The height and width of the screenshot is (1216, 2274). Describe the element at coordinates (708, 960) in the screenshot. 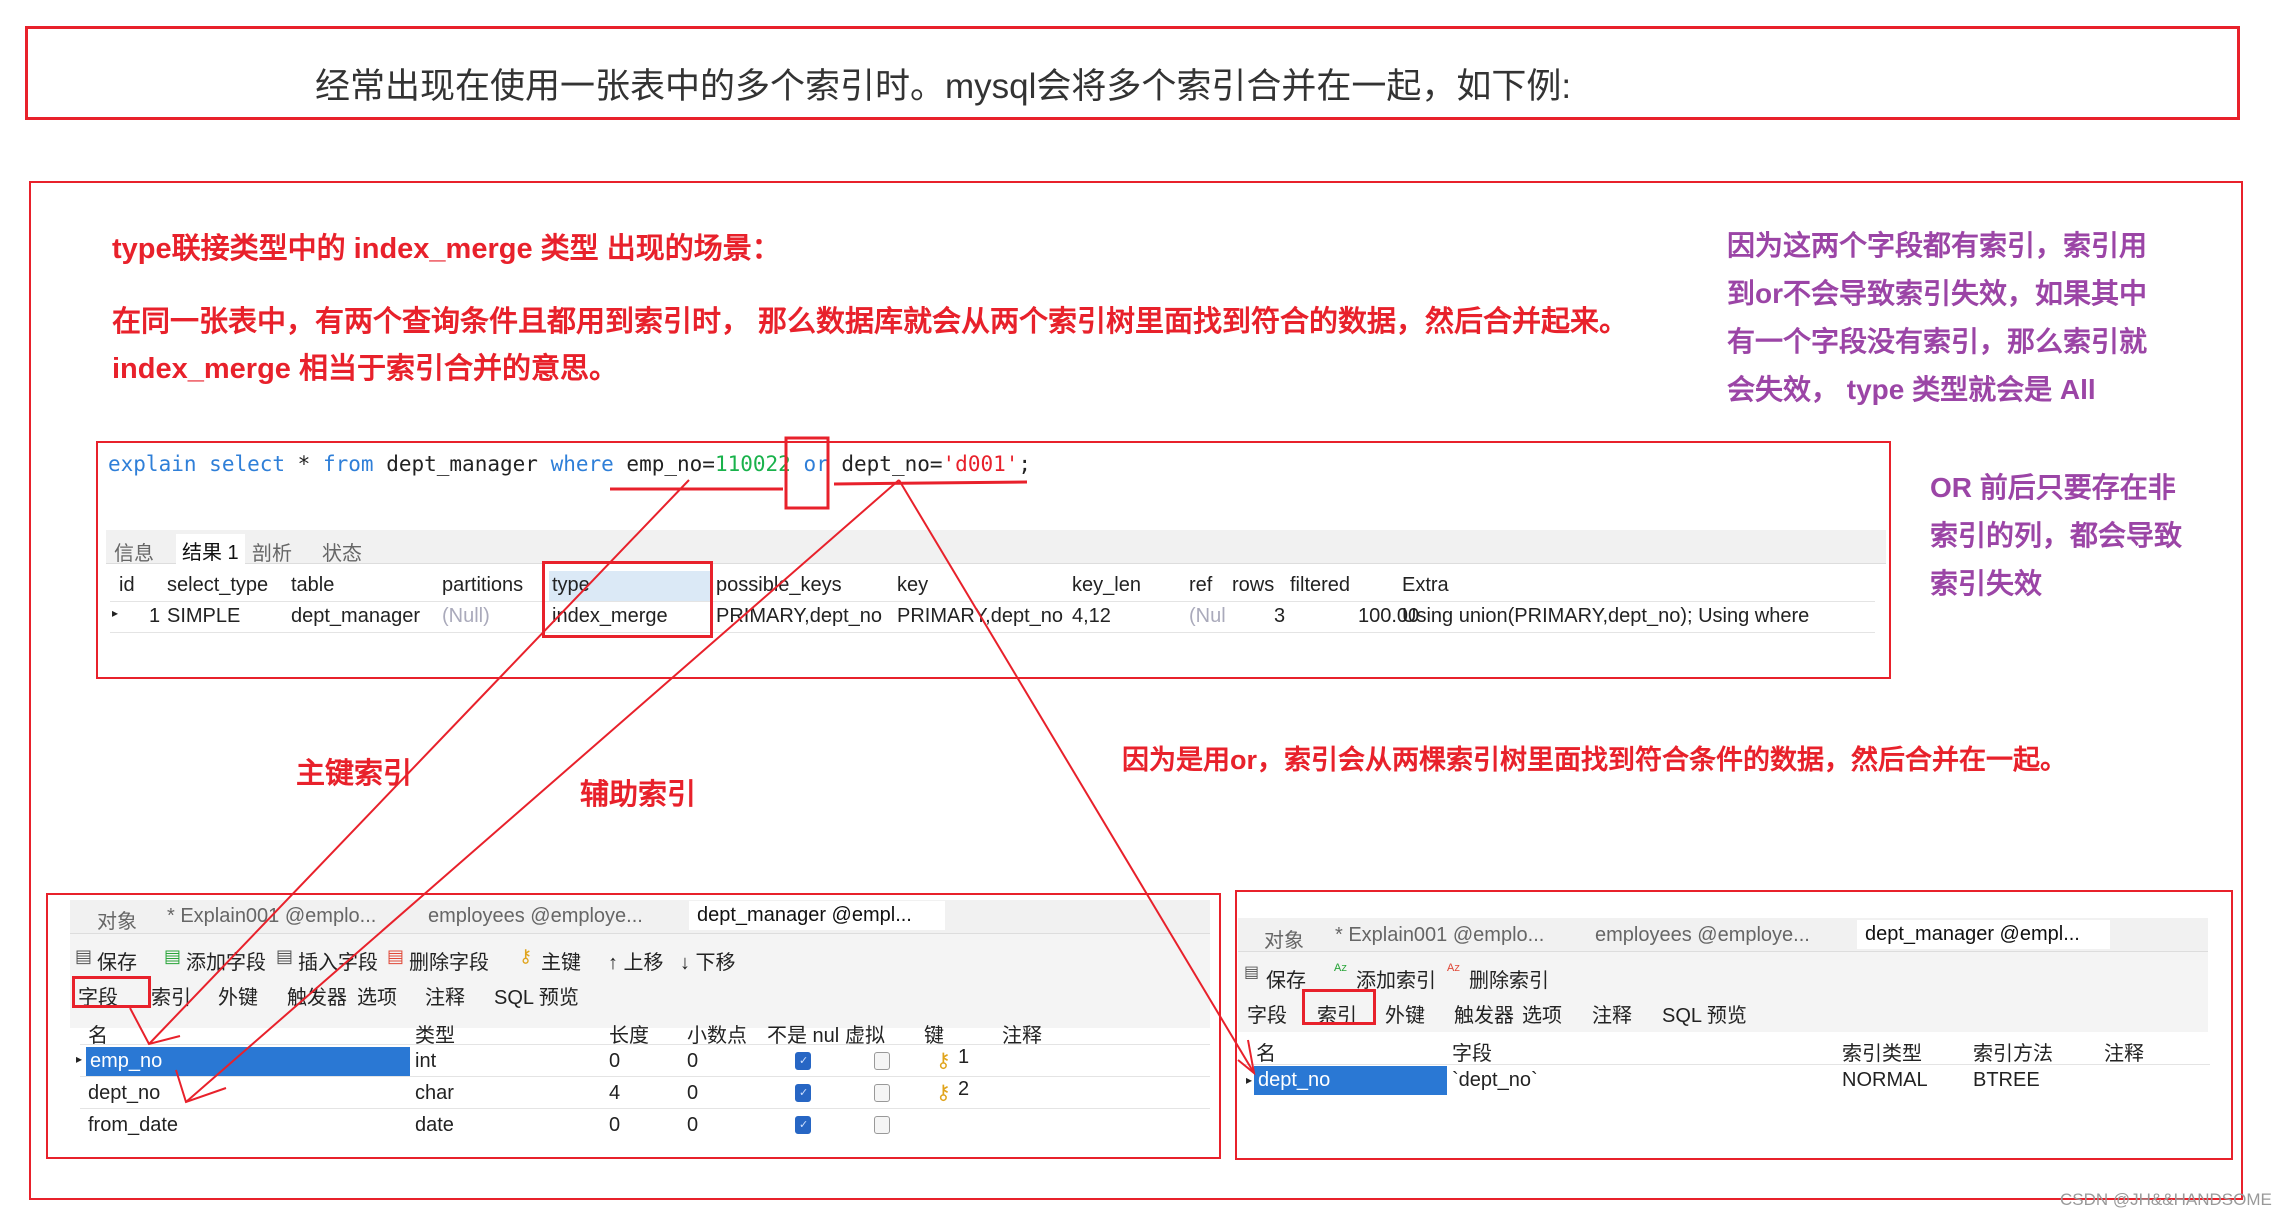

I see `left-toolbar-6: ↓ 下移` at that location.